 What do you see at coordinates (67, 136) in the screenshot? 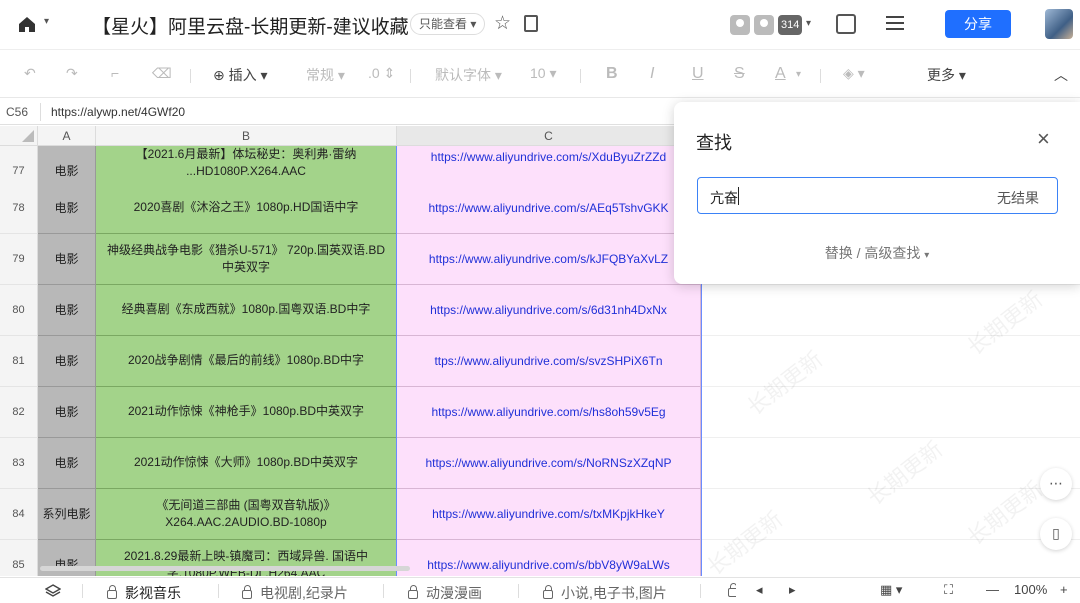
I see `column-header-a: A` at bounding box center [67, 136].